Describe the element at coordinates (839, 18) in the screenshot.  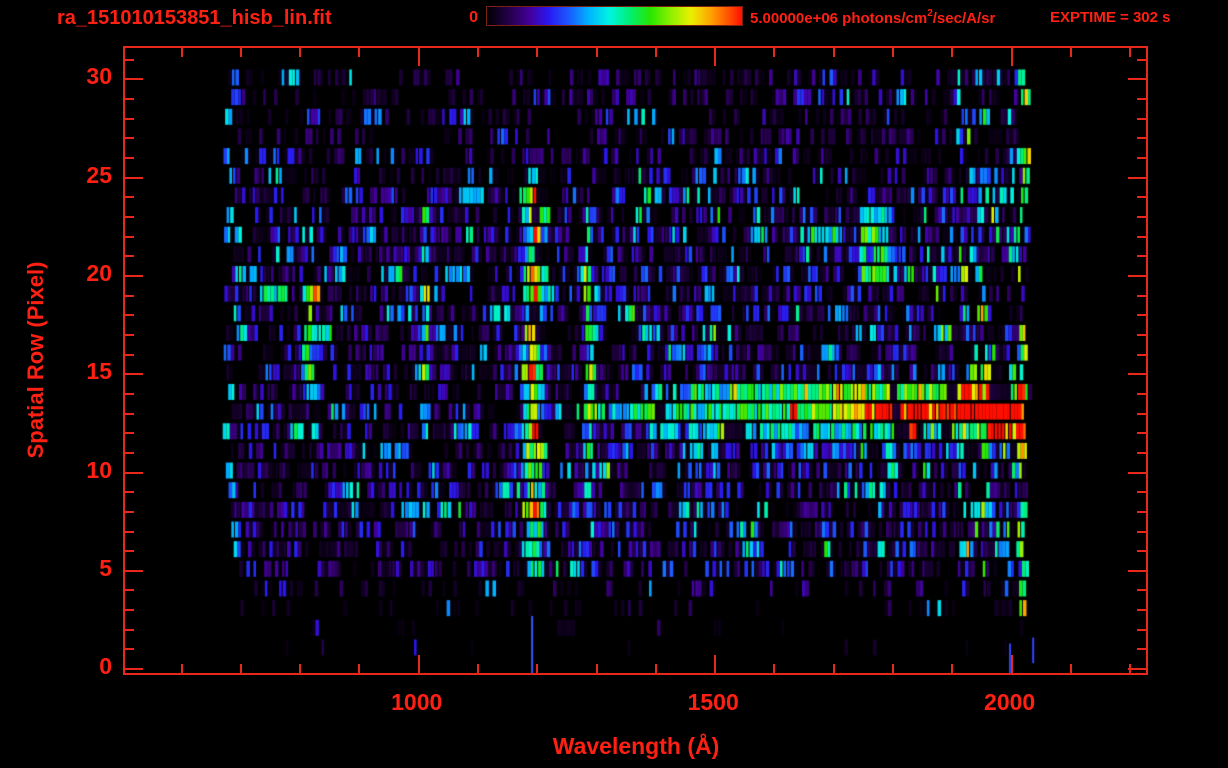
I see `units-prefix: 5.00000e+06 photons/cm` at that location.